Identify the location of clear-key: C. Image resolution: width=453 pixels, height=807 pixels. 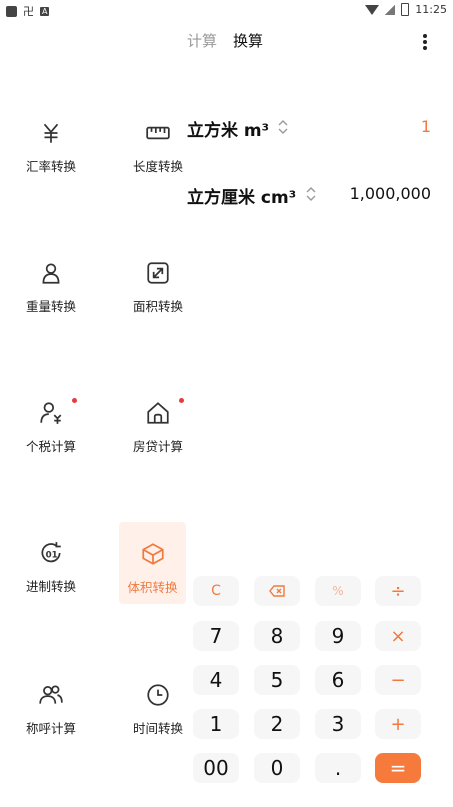
(216, 591).